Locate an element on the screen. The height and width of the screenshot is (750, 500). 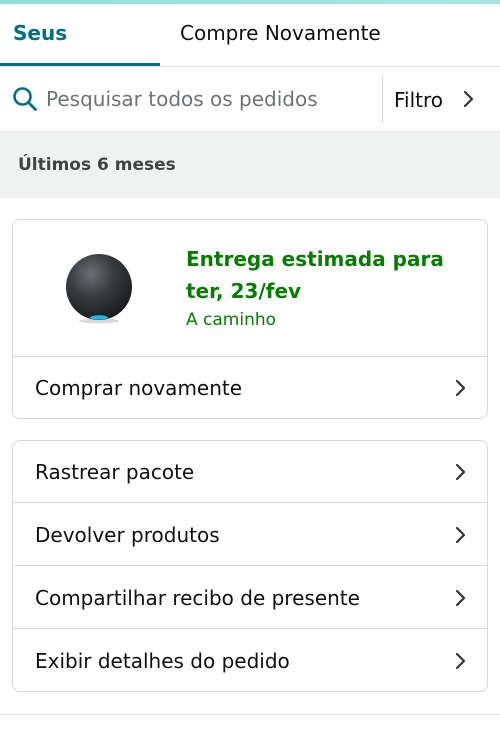
period-label: Últimos 6 meses is located at coordinates (97, 165).